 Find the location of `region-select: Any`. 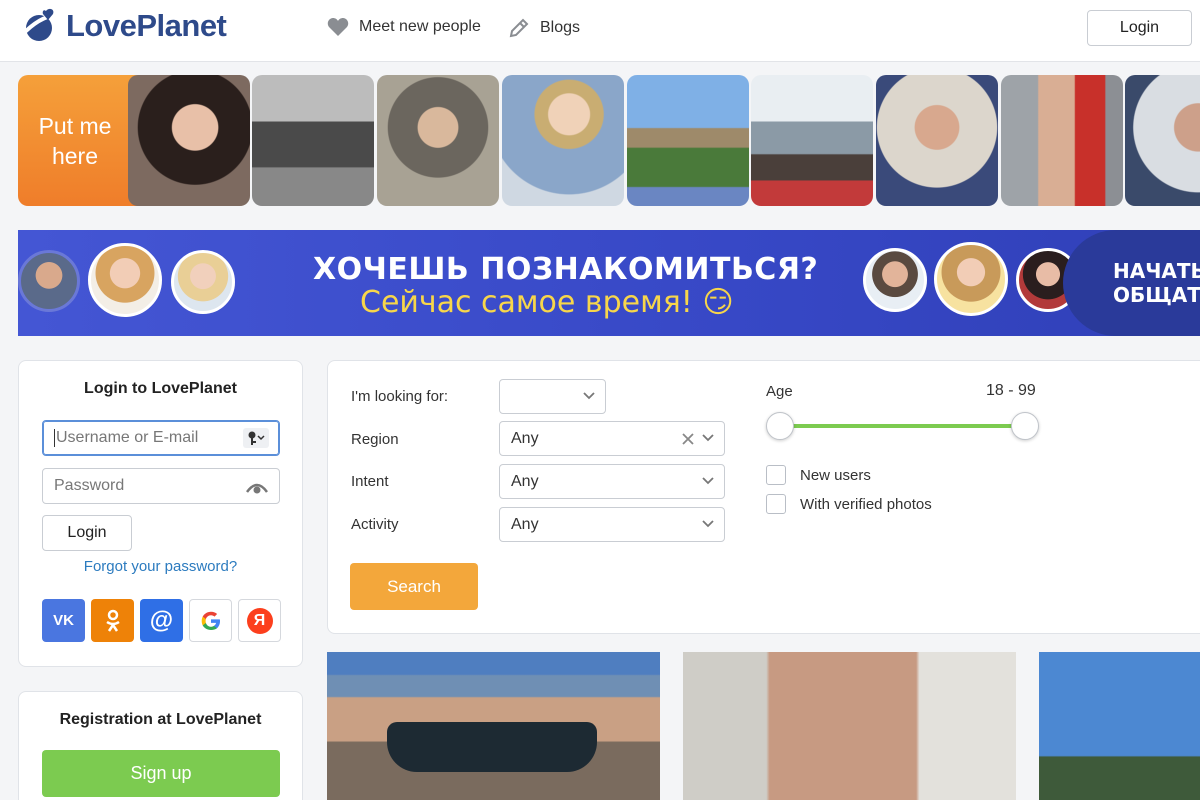

region-select: Any is located at coordinates (612, 438).